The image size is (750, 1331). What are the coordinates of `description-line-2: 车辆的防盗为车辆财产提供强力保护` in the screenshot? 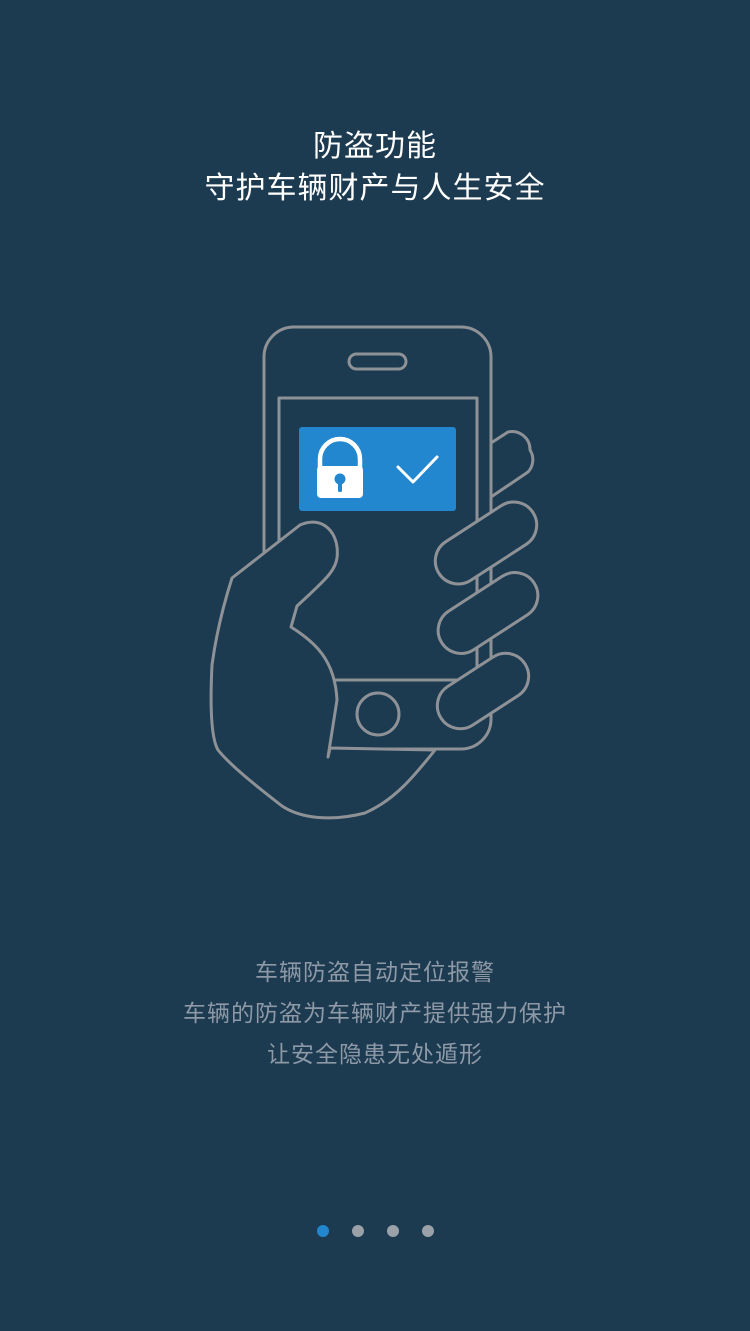 It's located at (375, 1014).